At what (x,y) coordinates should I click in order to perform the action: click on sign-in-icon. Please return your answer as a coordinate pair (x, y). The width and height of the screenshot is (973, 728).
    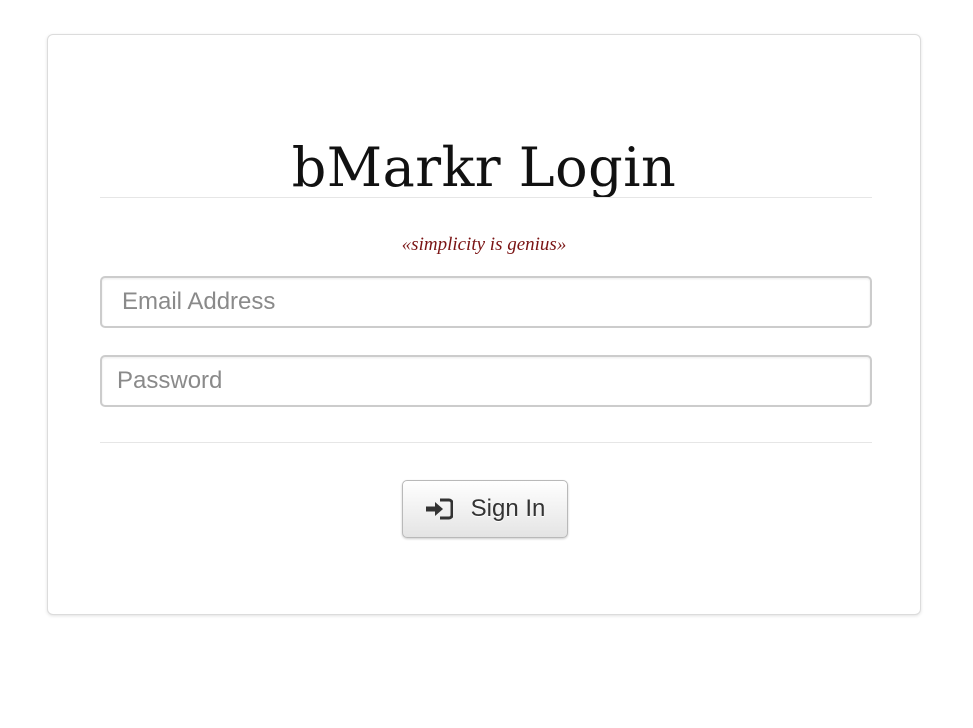
    Looking at the image, I should click on (439, 509).